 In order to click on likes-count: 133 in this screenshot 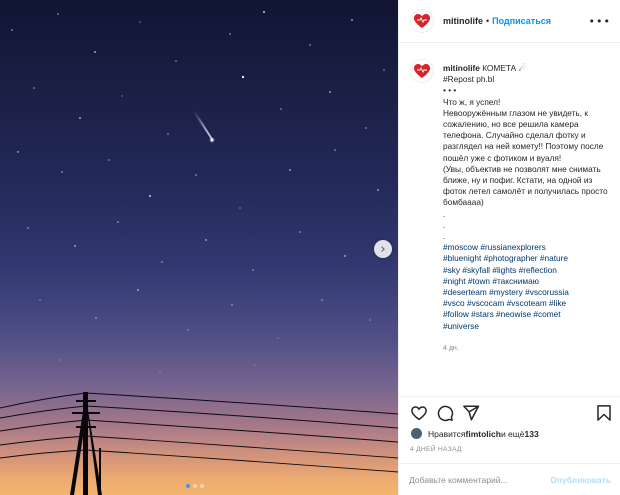, I will do `click(532, 434)`.